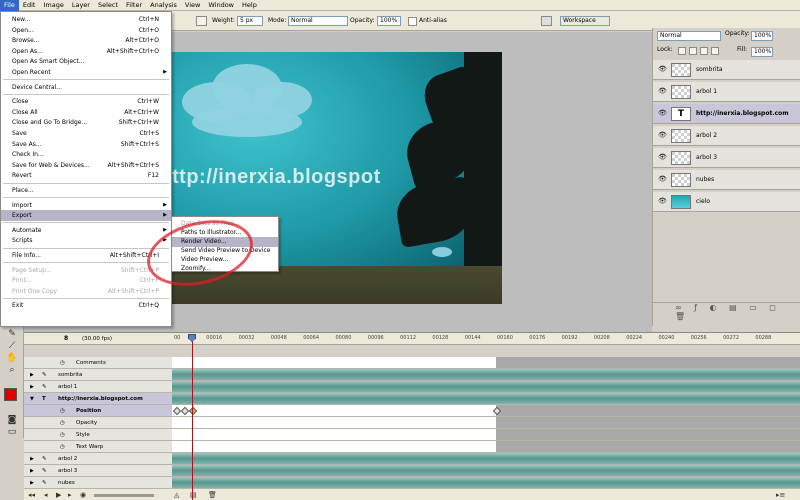  I want to click on zoom-tool-icon: ⌕, so click(12, 370).